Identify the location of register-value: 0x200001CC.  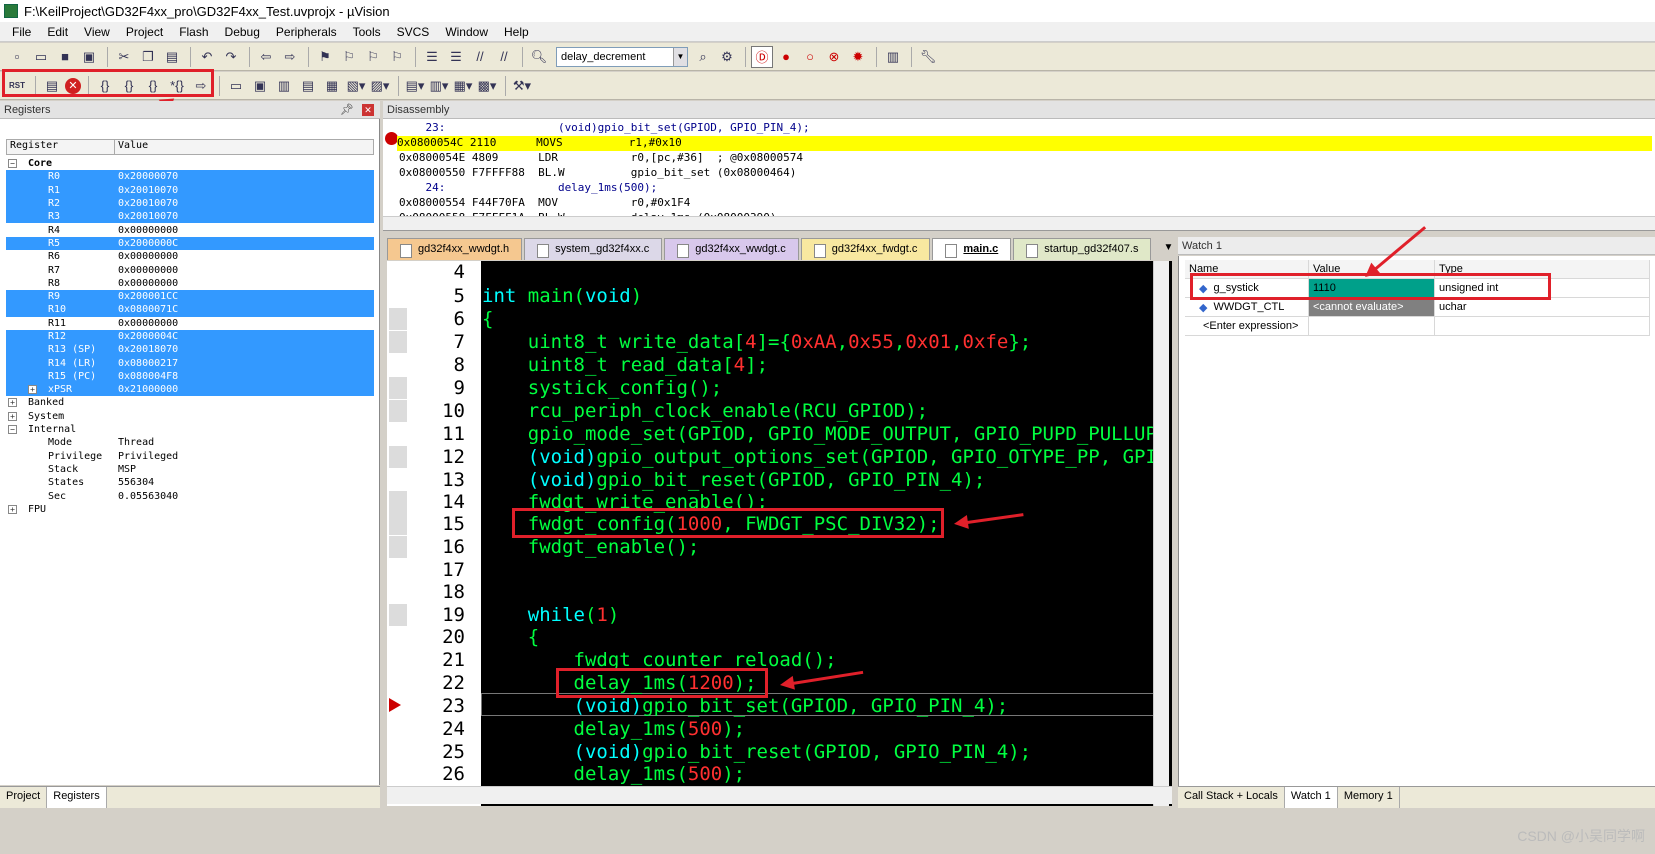
(148, 296).